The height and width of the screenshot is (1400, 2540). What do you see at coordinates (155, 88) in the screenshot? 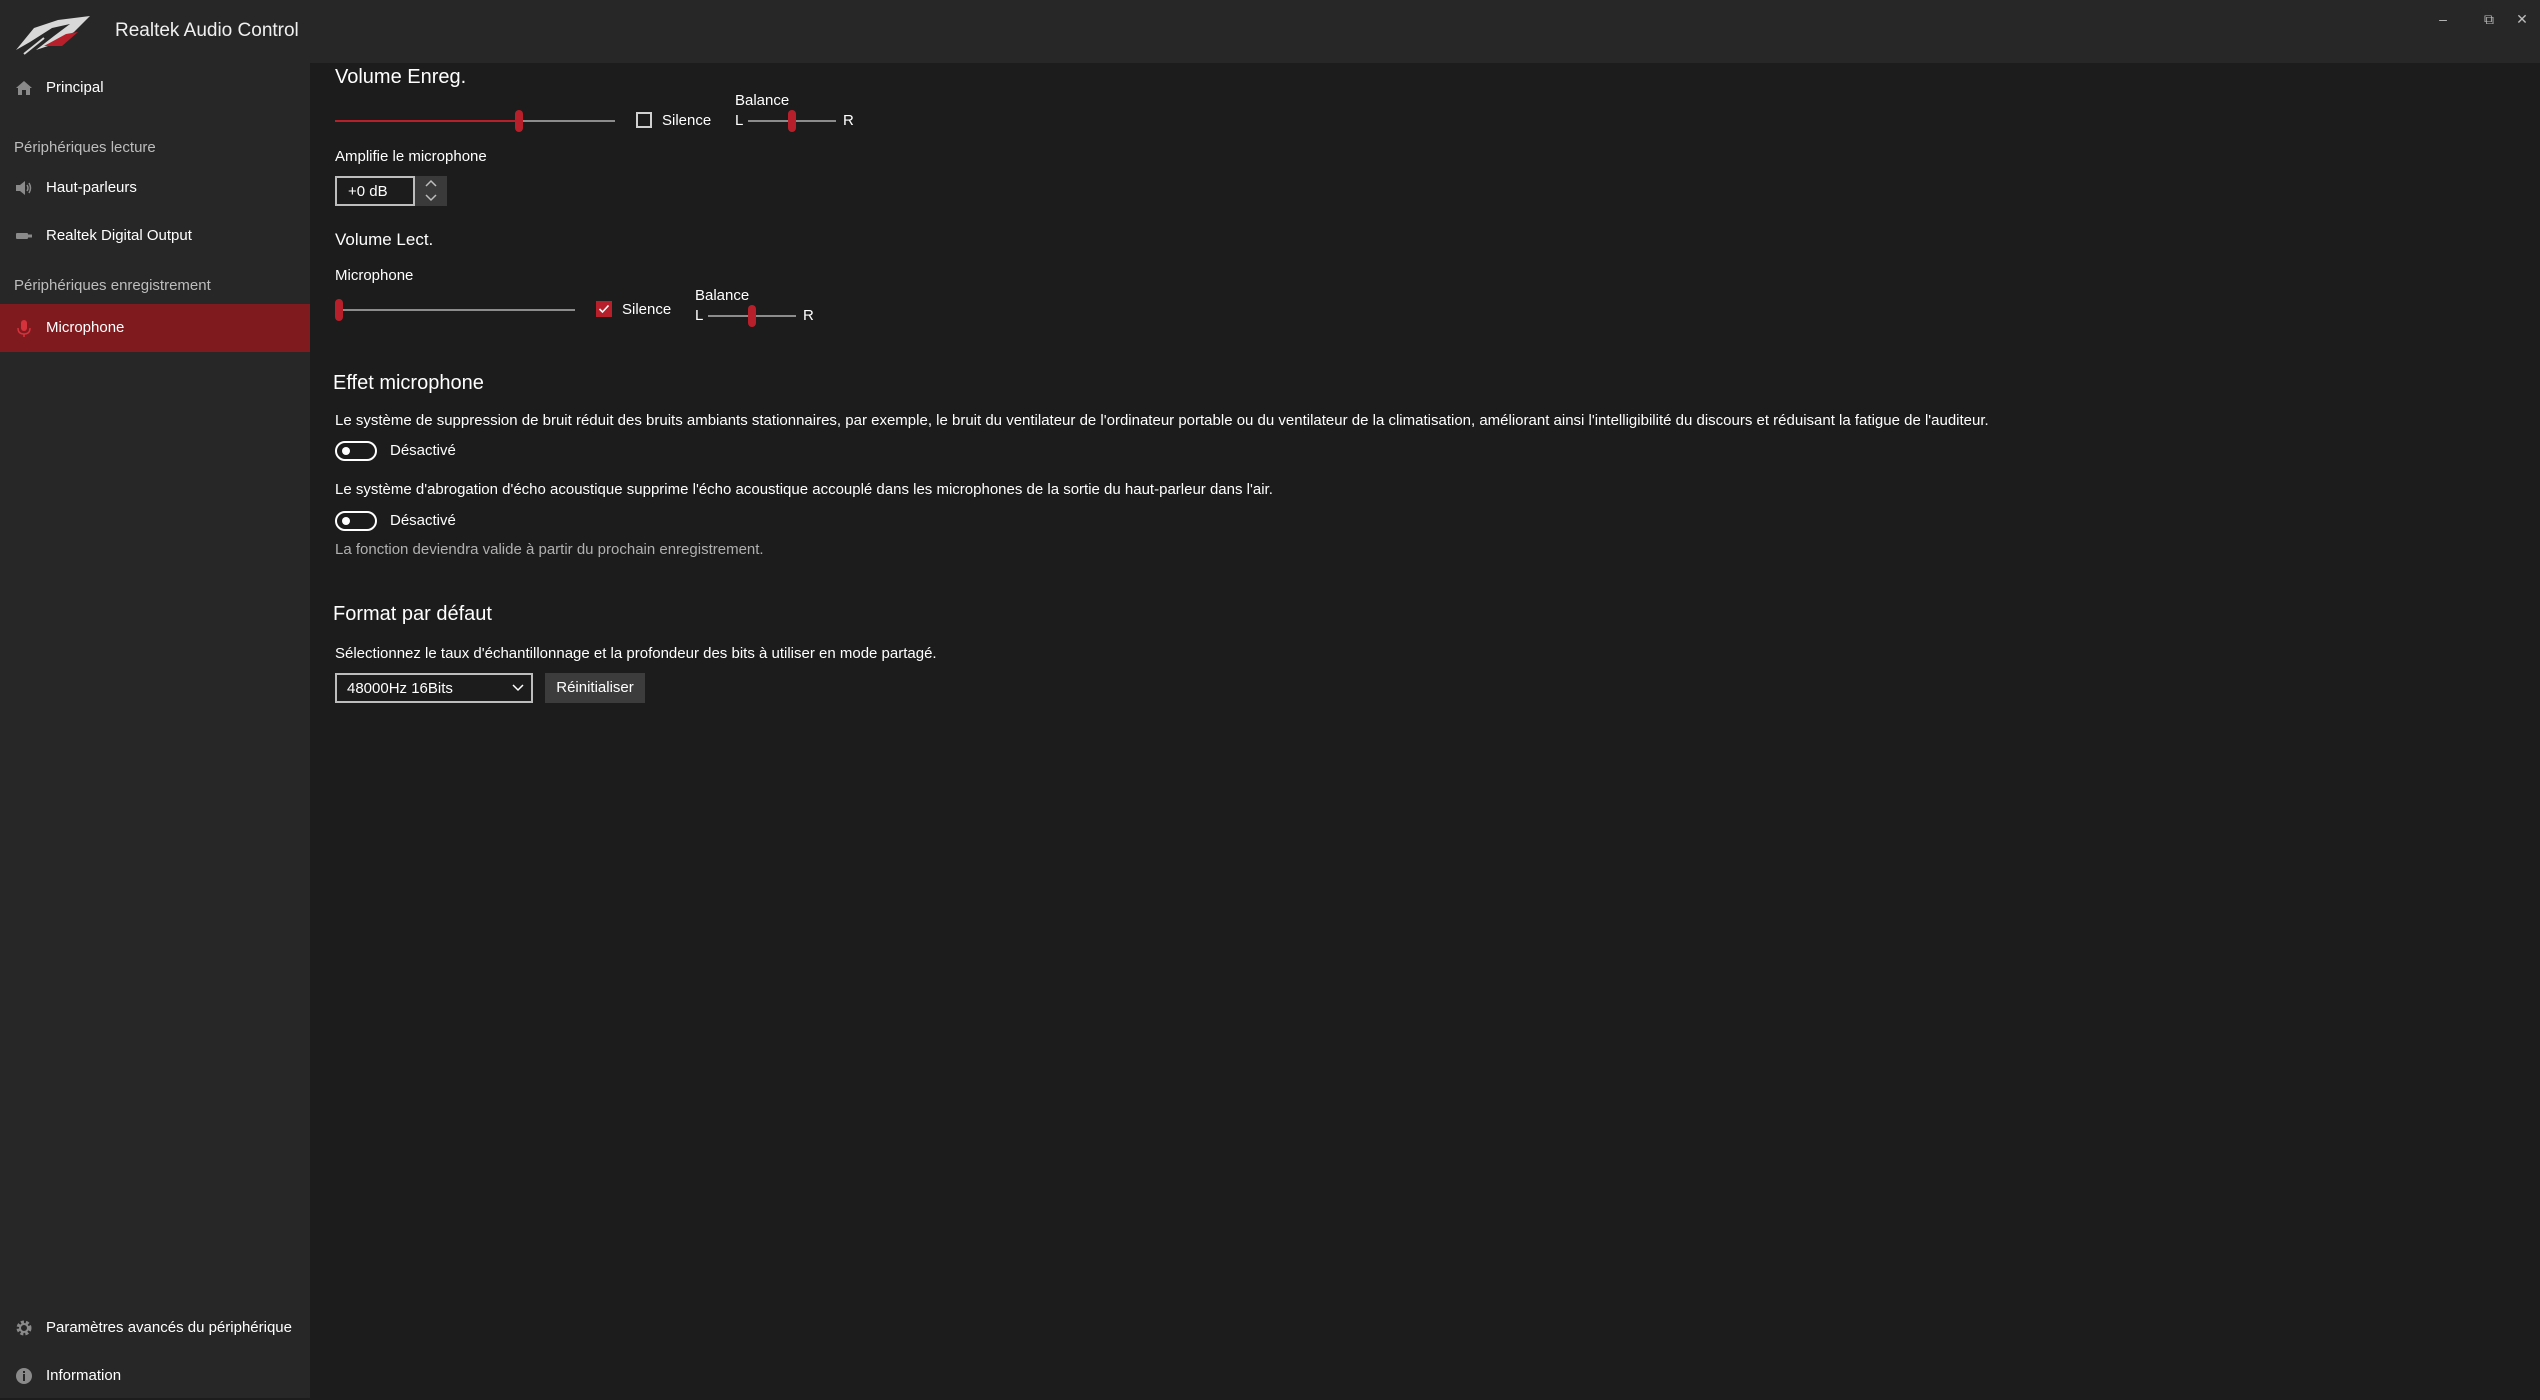
I see `sidebar-item-principal: Principal` at bounding box center [155, 88].